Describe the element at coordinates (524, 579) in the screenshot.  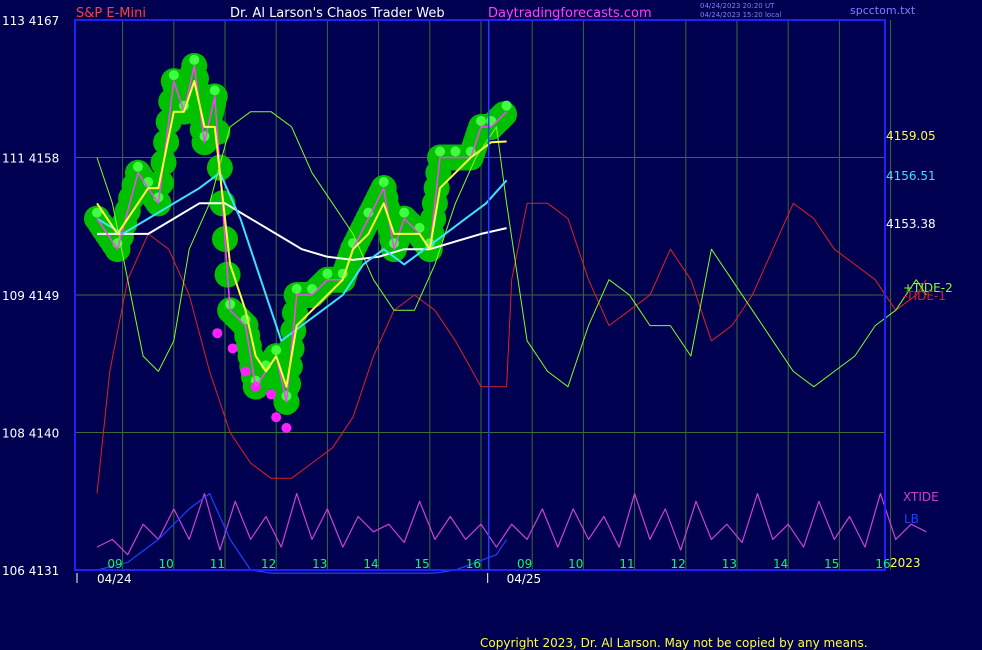
I see `date-label: 04/25` at that location.